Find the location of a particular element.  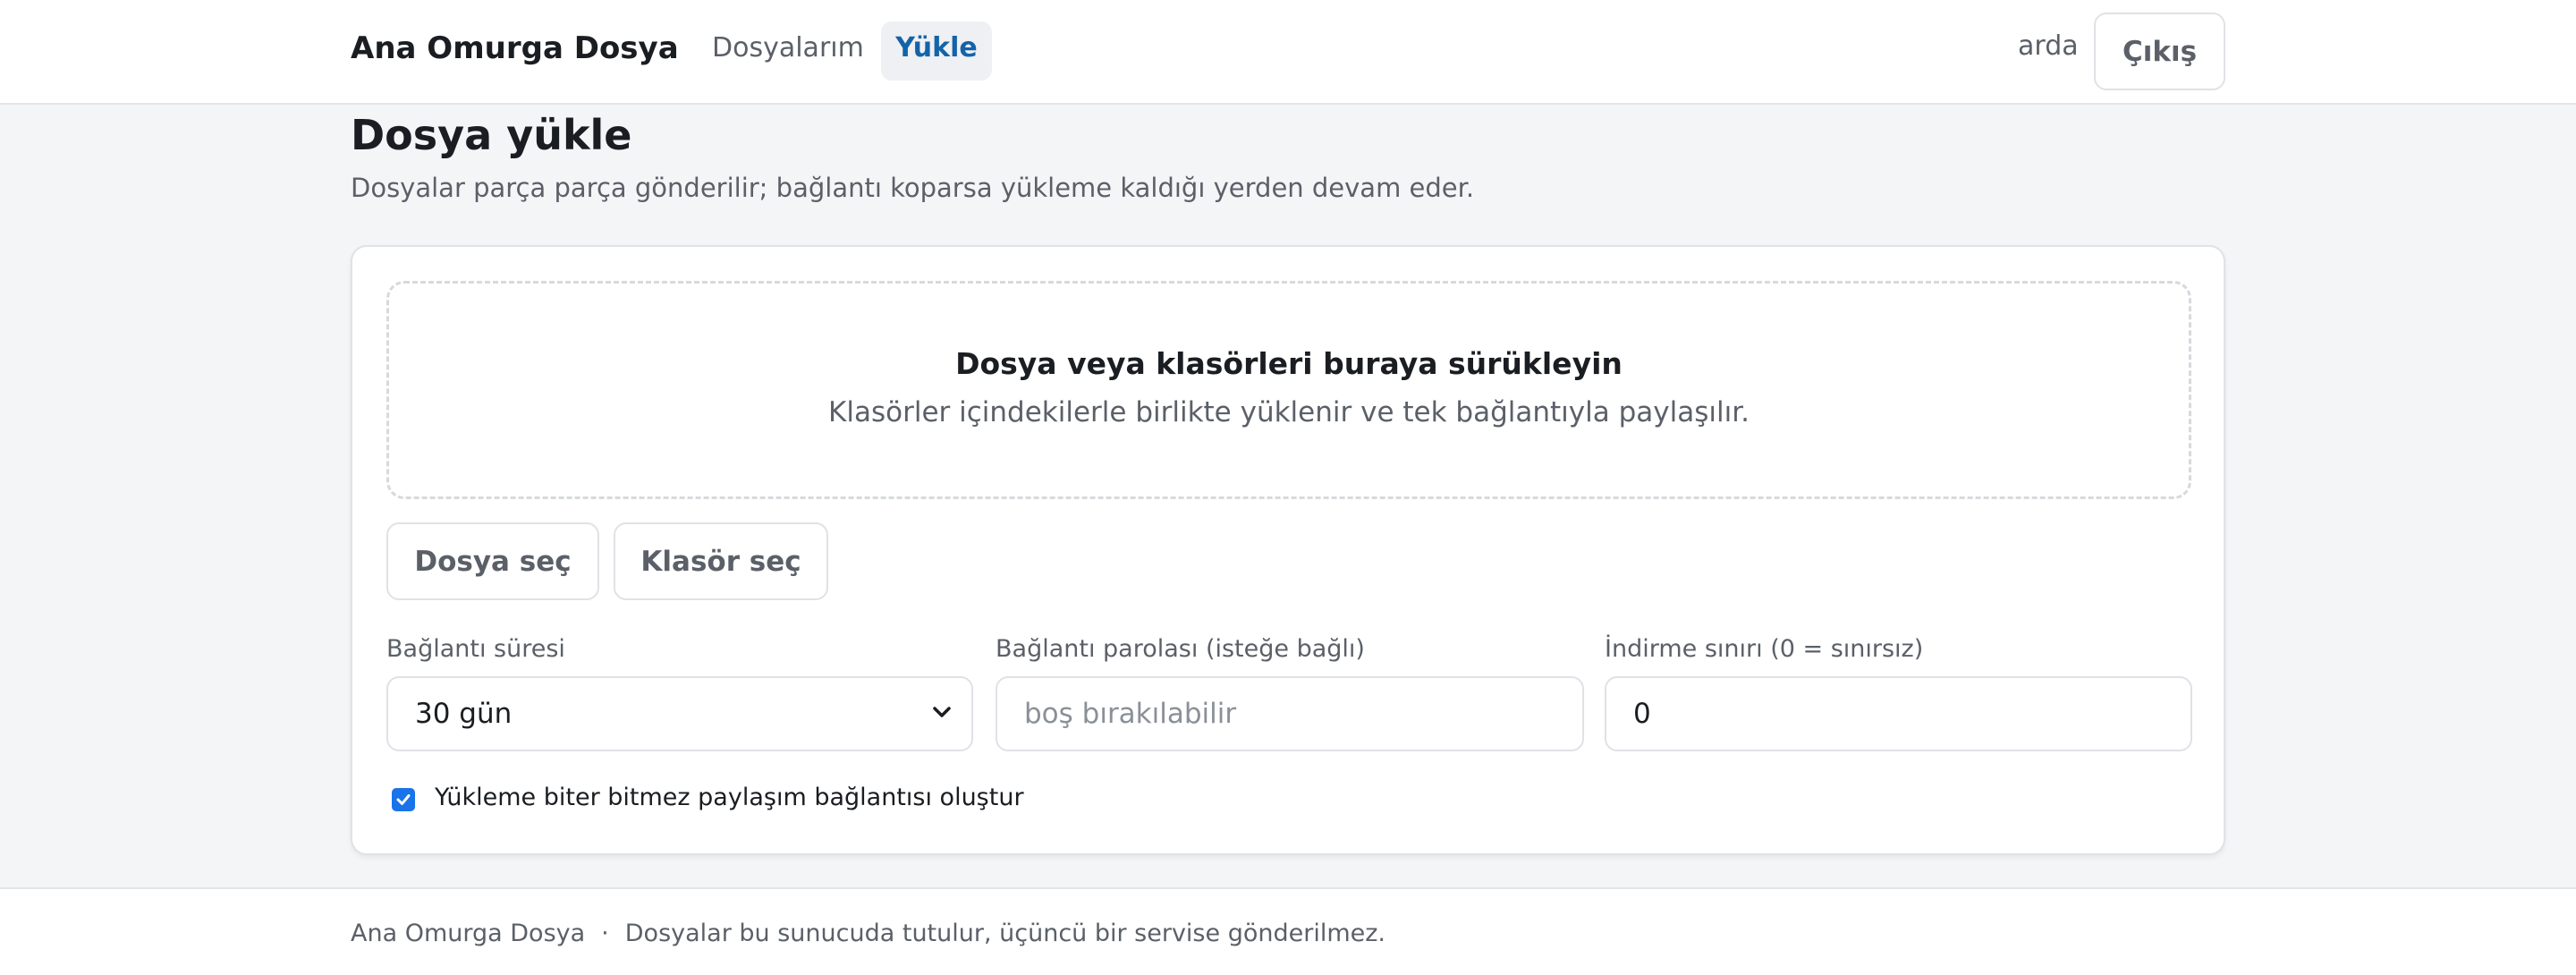

auto-share-checkbox is located at coordinates (403, 799).